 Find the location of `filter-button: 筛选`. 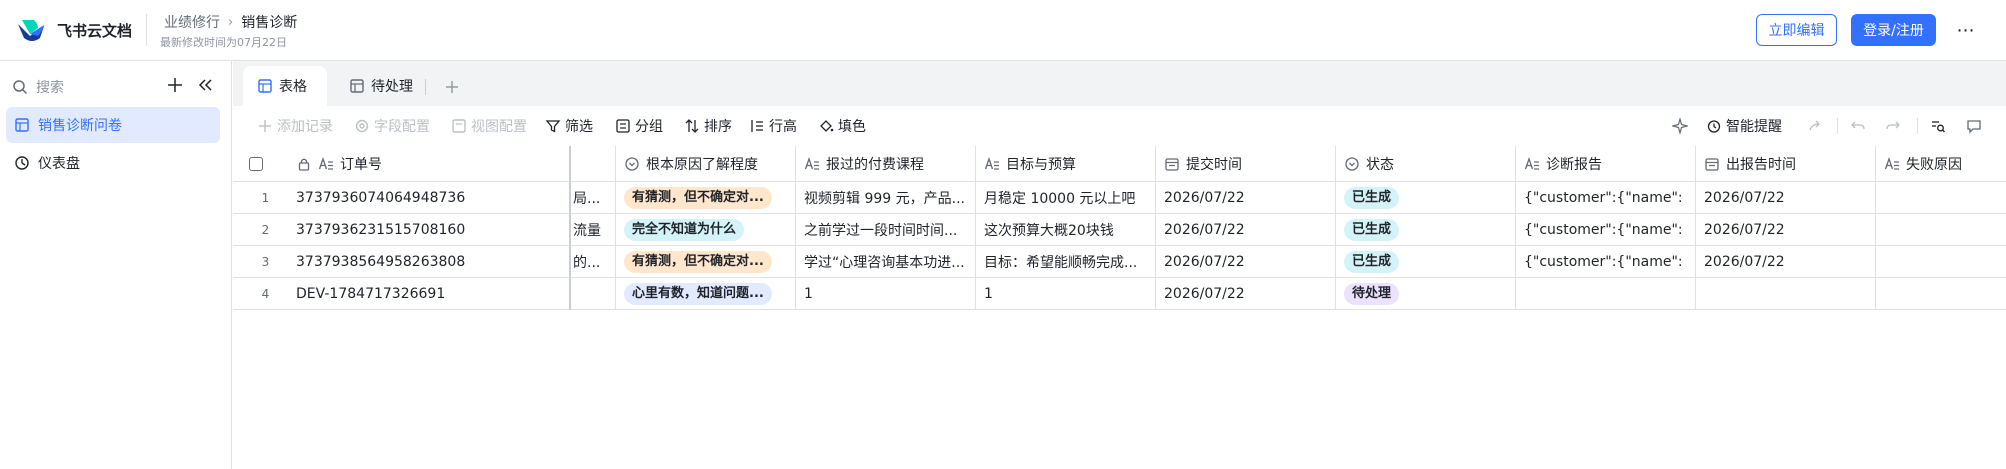

filter-button: 筛选 is located at coordinates (569, 126).